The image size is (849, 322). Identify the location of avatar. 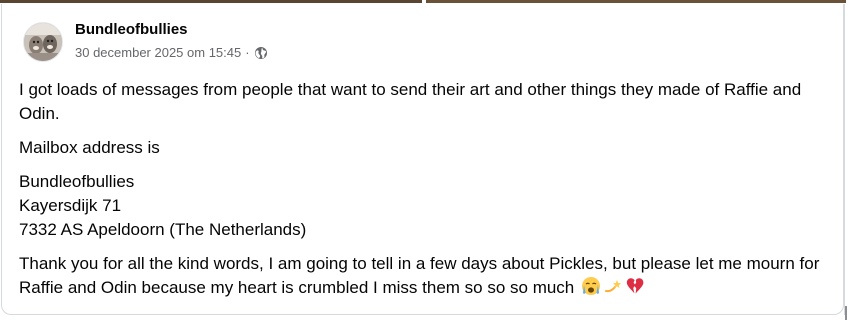
(43, 42).